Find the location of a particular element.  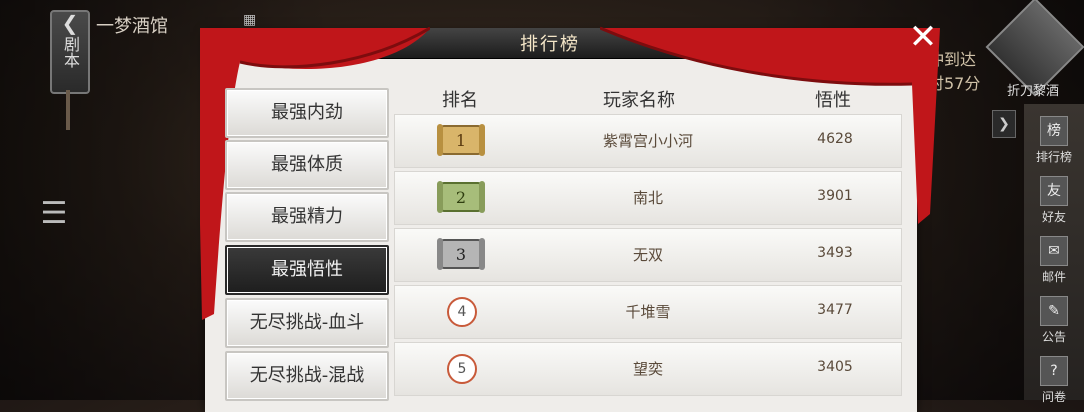

nav-notice: ✎ 公告 is located at coordinates (1054, 322).